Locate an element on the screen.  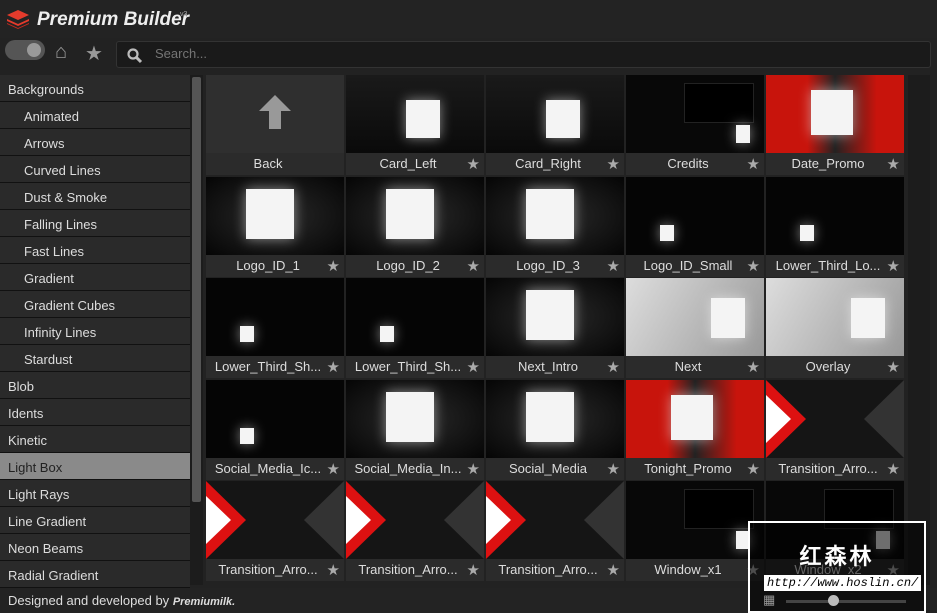
preset-tile: Credits ★ is located at coordinates (695, 125).